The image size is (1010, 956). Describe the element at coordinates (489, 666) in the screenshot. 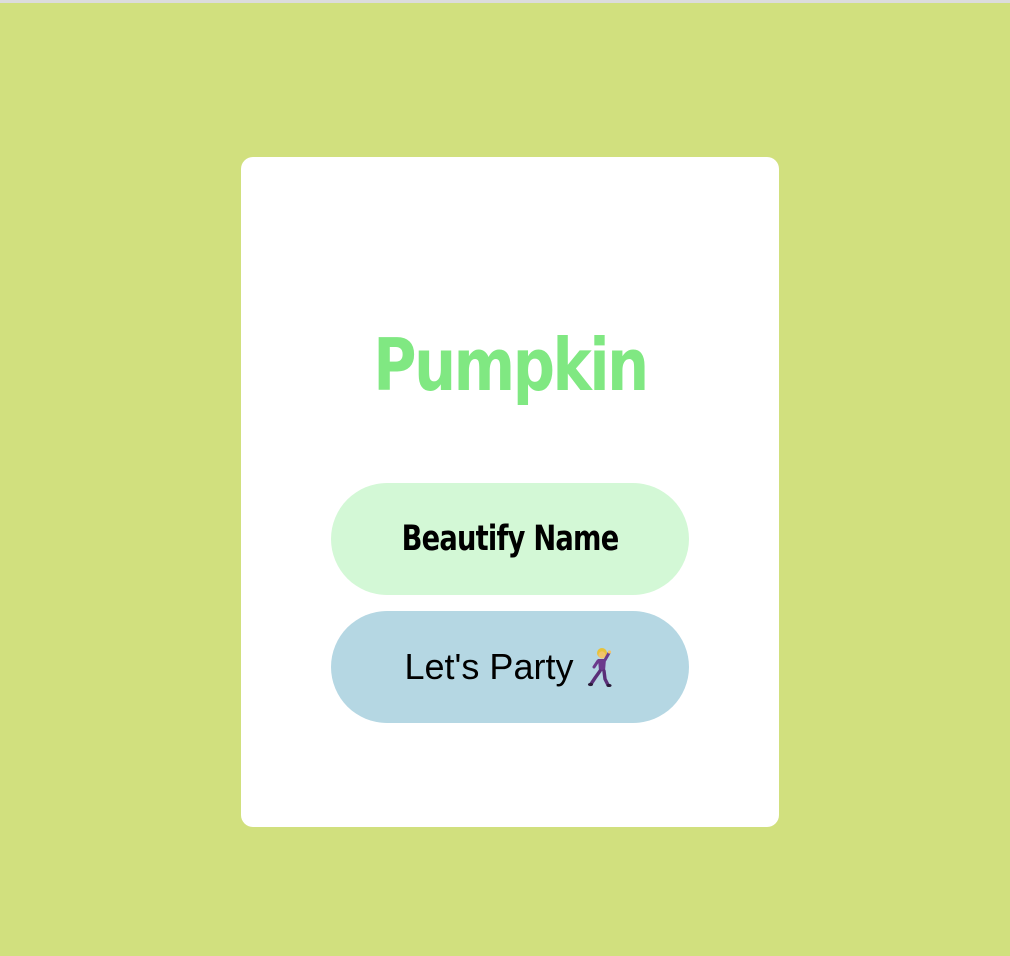

I see `lets-party-label: Let's Party` at that location.